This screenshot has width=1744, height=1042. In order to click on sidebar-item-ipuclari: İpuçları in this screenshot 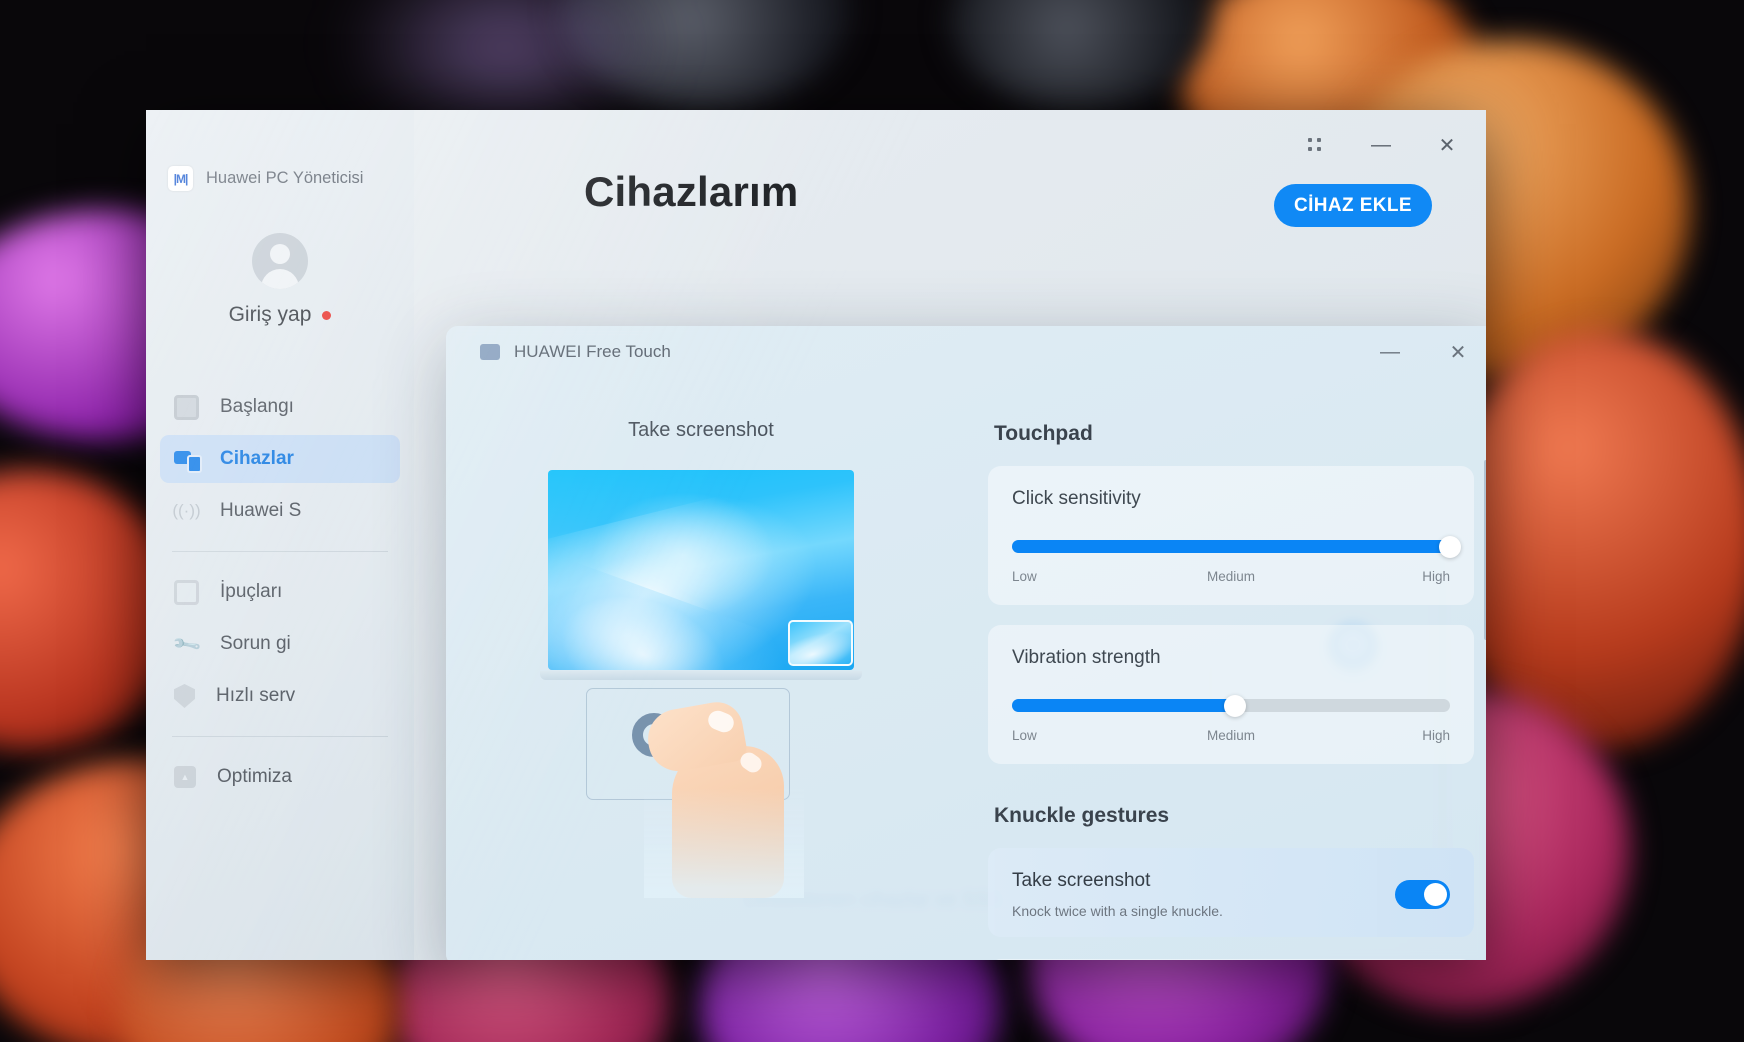, I will do `click(280, 592)`.